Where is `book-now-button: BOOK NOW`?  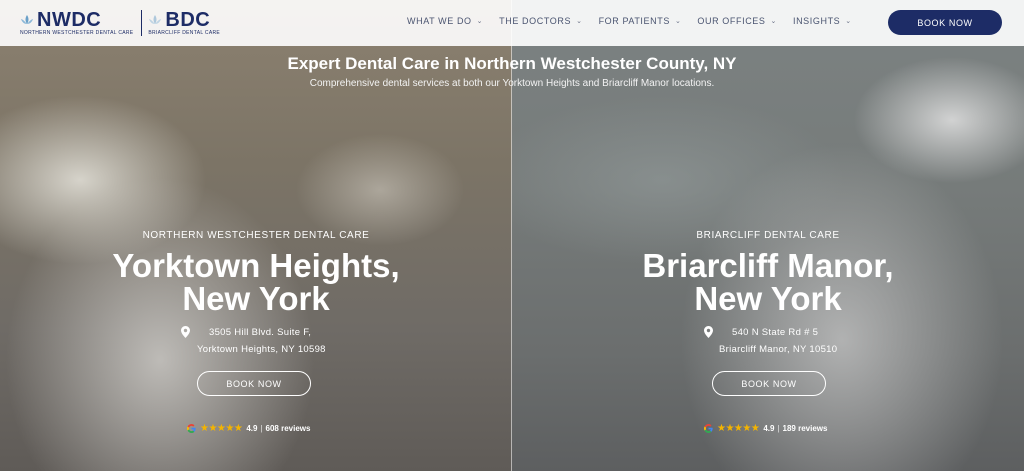
book-now-button: BOOK NOW is located at coordinates (945, 22).